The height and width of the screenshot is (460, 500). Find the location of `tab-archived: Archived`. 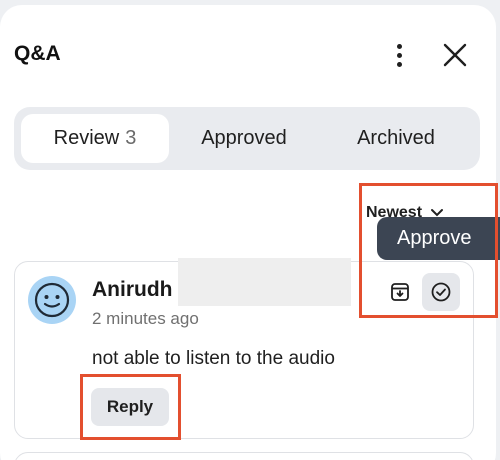

tab-archived: Archived is located at coordinates (396, 138).